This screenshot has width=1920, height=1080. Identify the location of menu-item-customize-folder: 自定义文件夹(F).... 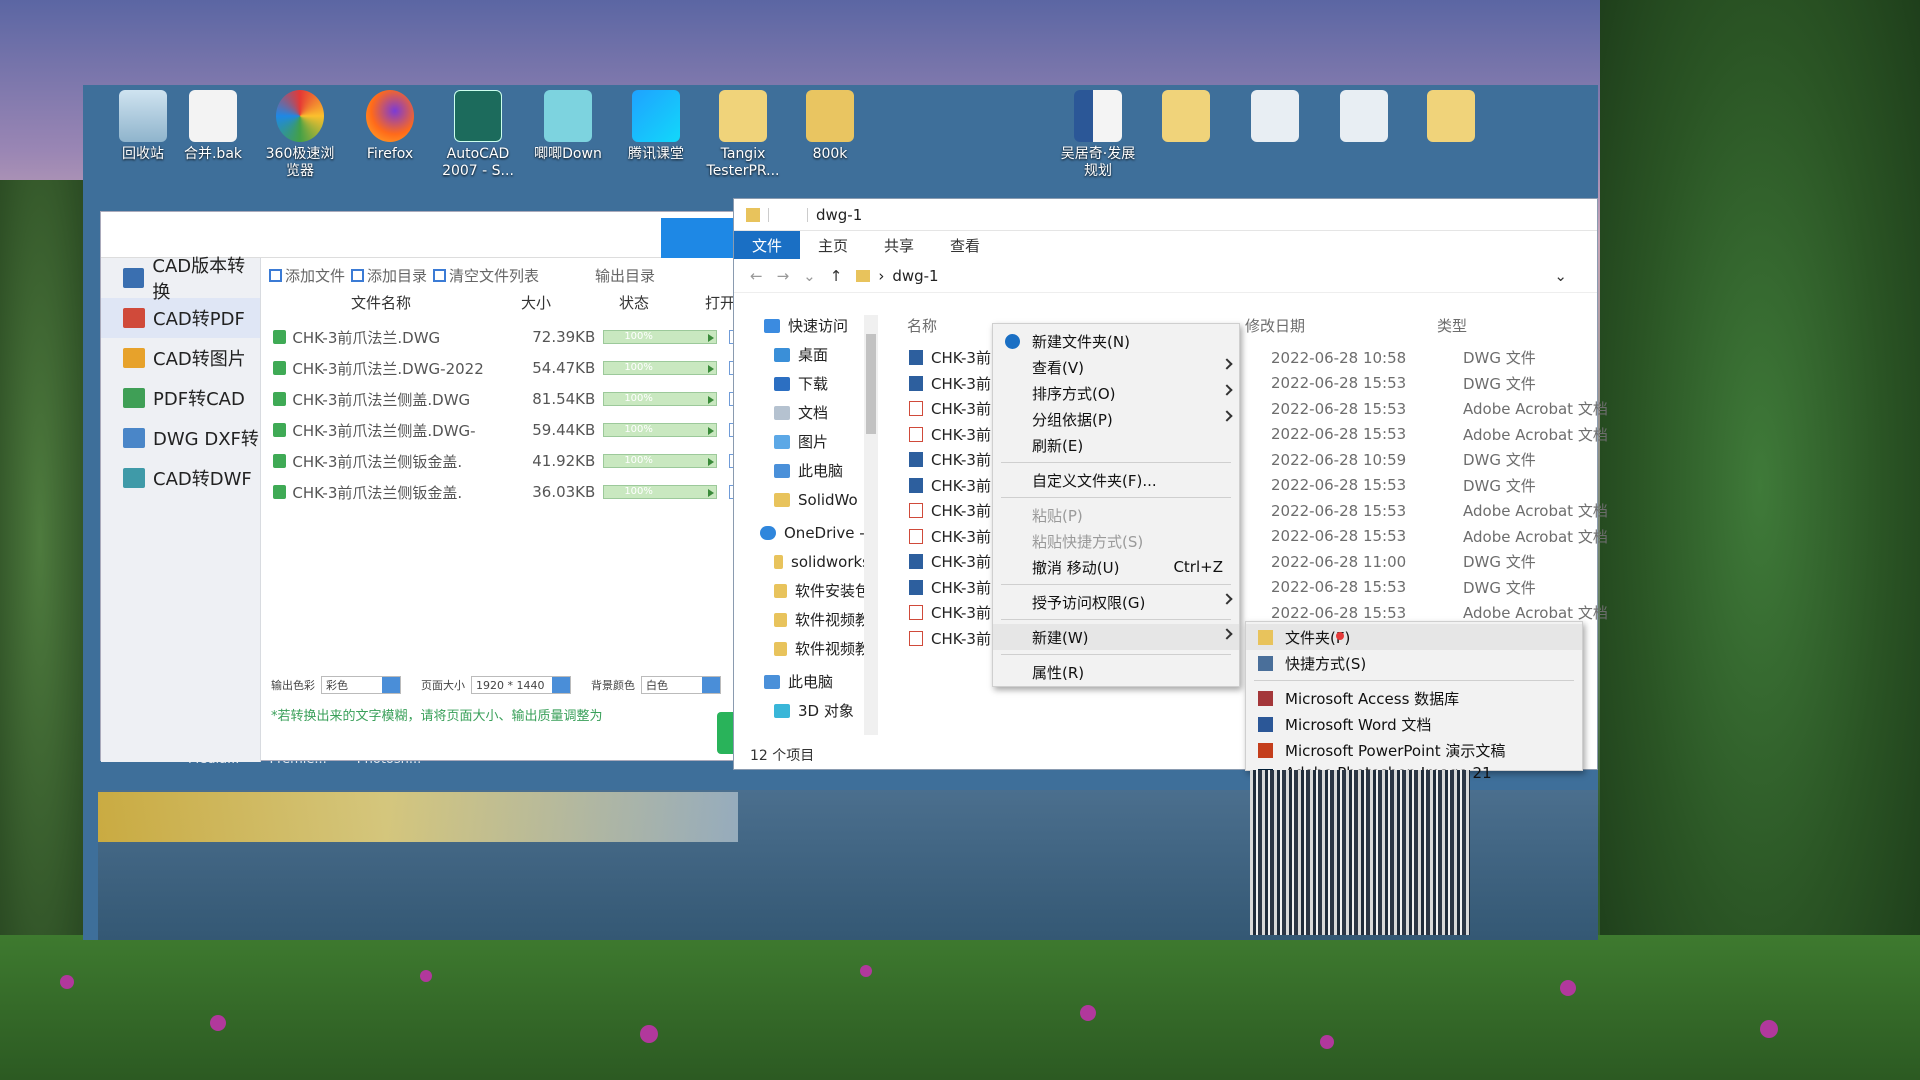
(1116, 480).